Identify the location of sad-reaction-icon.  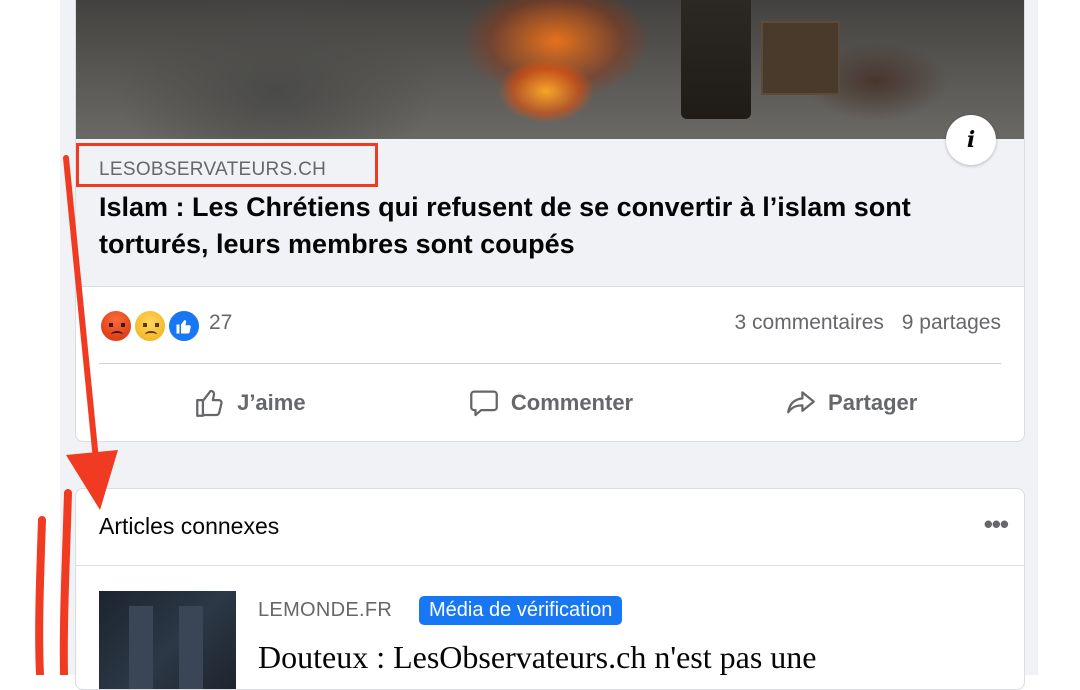
(150, 326).